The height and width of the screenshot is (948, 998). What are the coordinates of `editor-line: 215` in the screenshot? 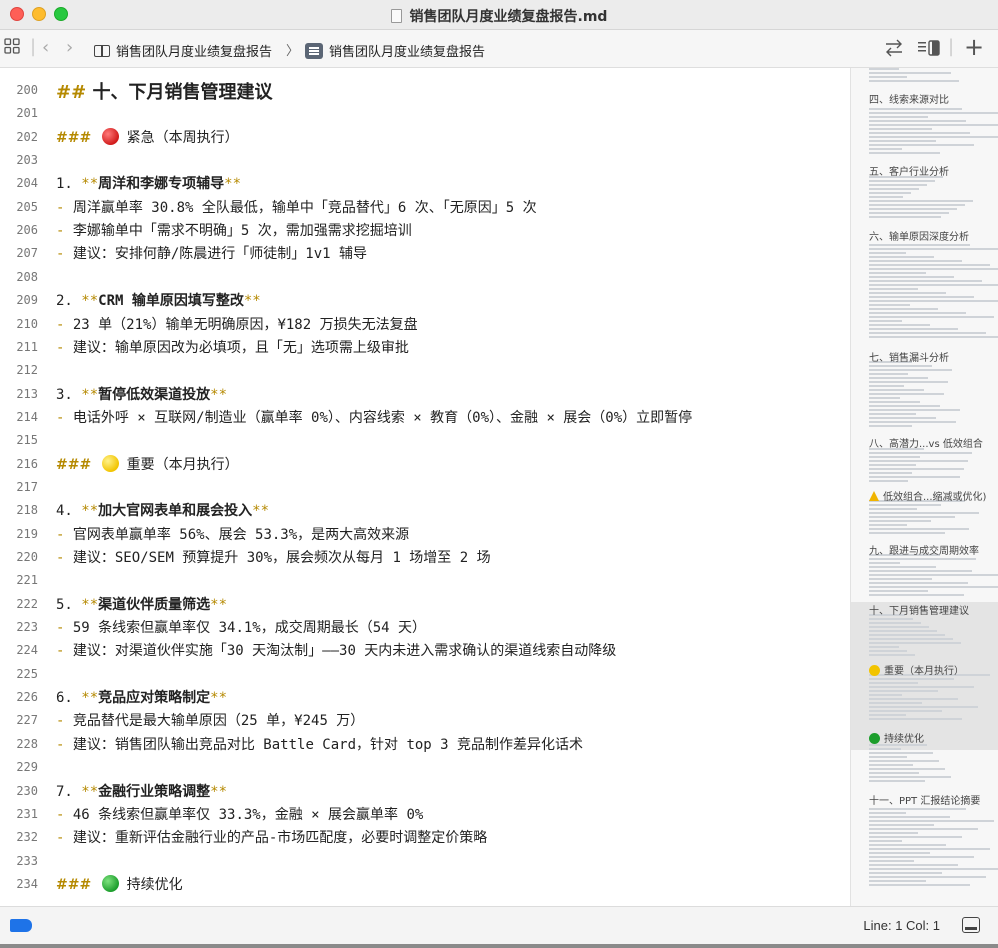 It's located at (425, 439).